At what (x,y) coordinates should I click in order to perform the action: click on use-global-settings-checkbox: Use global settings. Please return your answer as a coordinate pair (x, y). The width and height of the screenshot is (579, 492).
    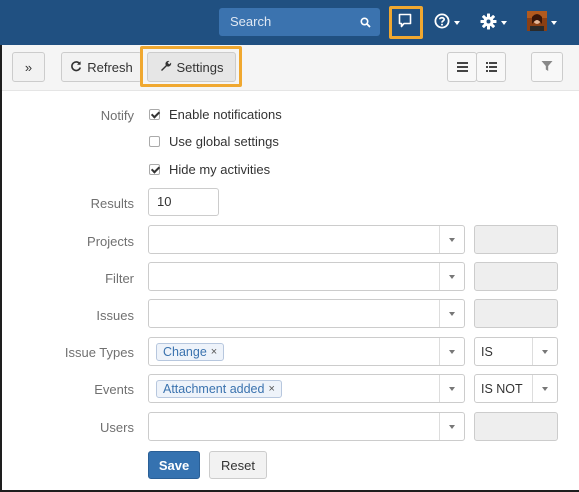
    Looking at the image, I should click on (214, 141).